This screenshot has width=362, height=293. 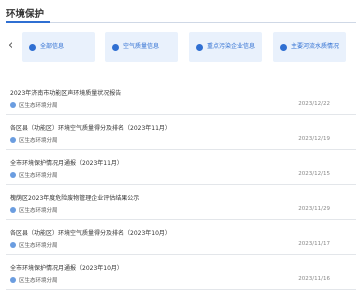 What do you see at coordinates (28, 22) in the screenshot?
I see `header-accent-bar` at bounding box center [28, 22].